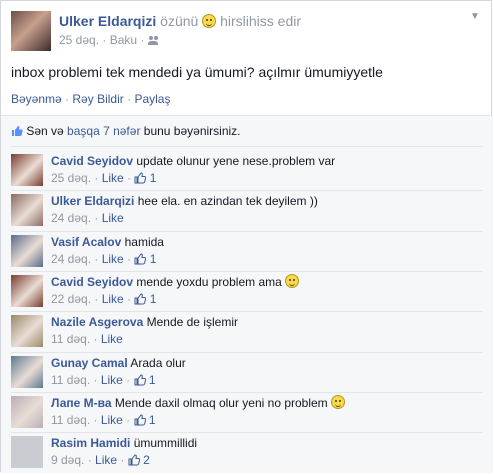  Describe the element at coordinates (31, 31) in the screenshot. I see `author-avatar` at that location.